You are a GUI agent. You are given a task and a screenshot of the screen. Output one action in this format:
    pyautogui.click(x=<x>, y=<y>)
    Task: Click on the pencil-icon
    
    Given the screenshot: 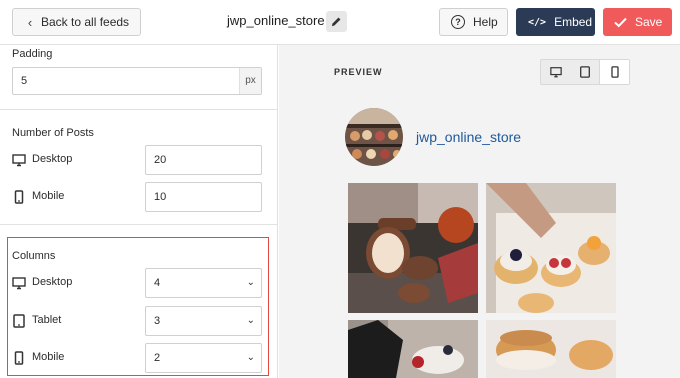 What is the action you would take?
    pyautogui.click(x=336, y=22)
    